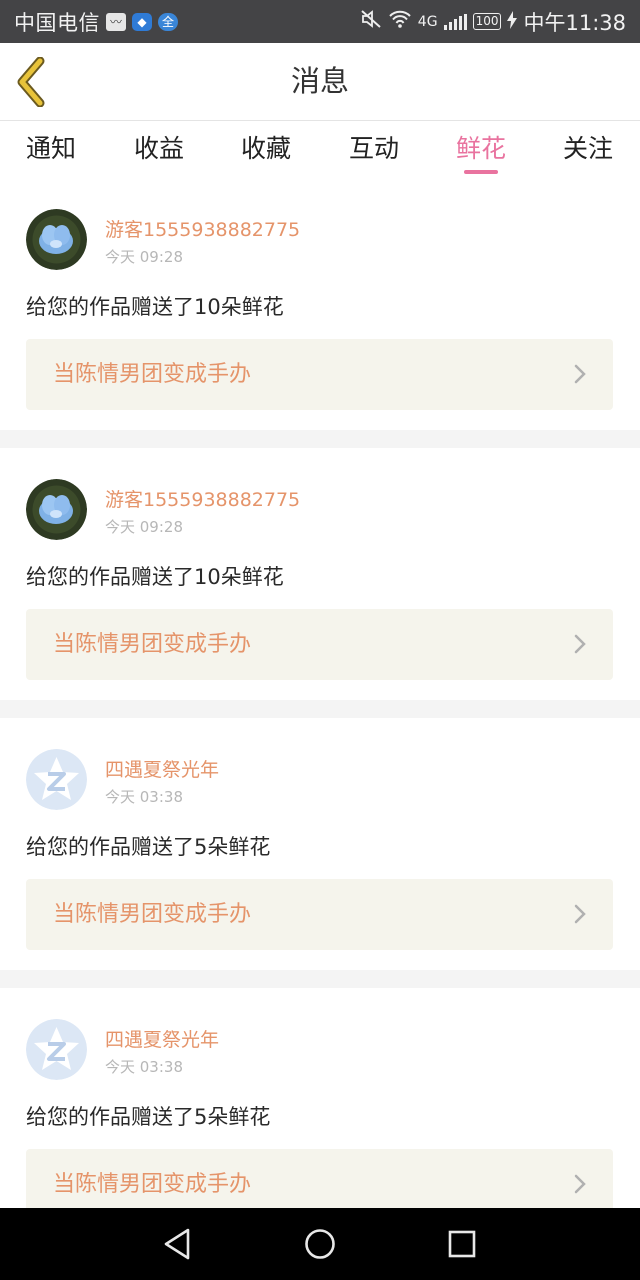 This screenshot has height=1280, width=640. Describe the element at coordinates (455, 21) in the screenshot. I see `signal-icon` at that location.